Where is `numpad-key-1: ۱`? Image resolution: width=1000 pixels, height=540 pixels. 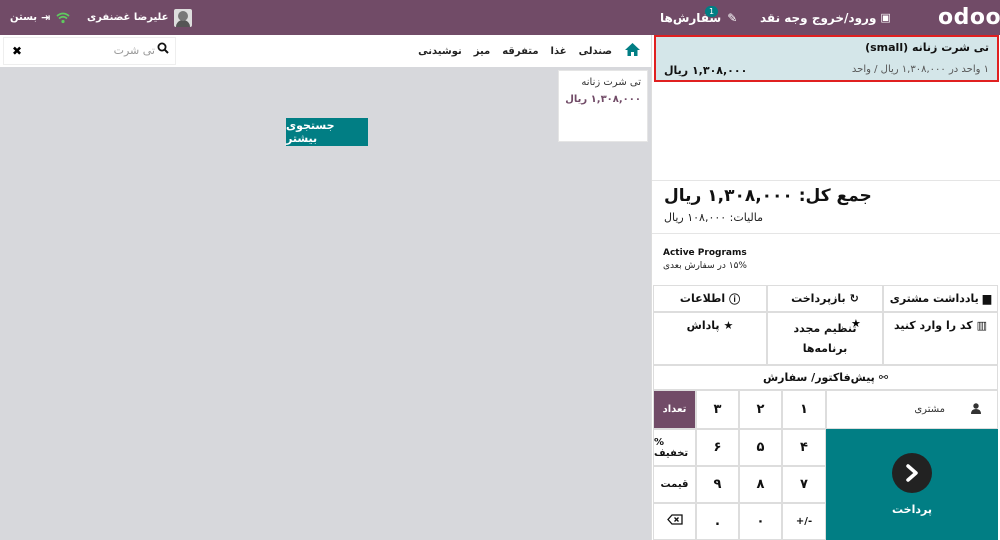 numpad-key-1: ۱ is located at coordinates (804, 409).